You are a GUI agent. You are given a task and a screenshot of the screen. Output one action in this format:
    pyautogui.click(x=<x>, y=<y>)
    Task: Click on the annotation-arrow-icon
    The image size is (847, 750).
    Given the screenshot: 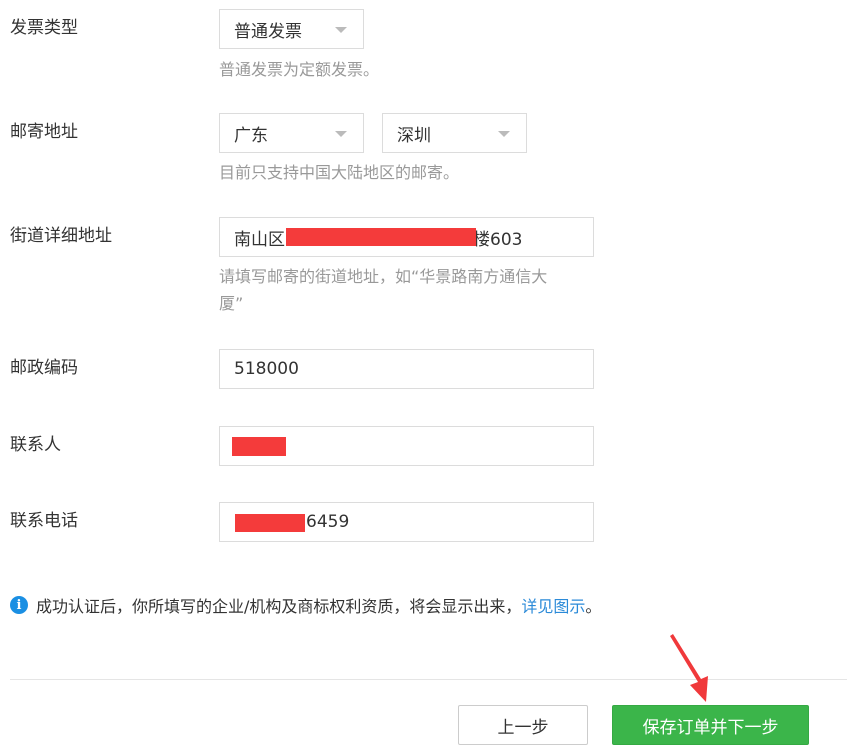 What is the action you would take?
    pyautogui.click(x=689, y=668)
    